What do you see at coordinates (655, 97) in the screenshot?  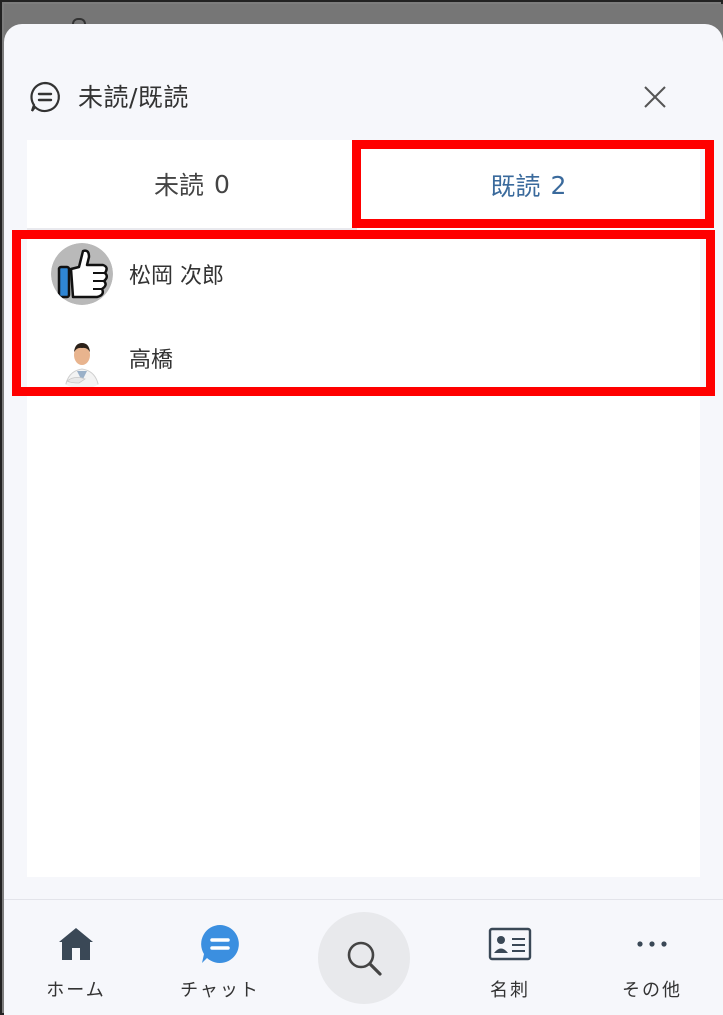 I see `close-icon` at bounding box center [655, 97].